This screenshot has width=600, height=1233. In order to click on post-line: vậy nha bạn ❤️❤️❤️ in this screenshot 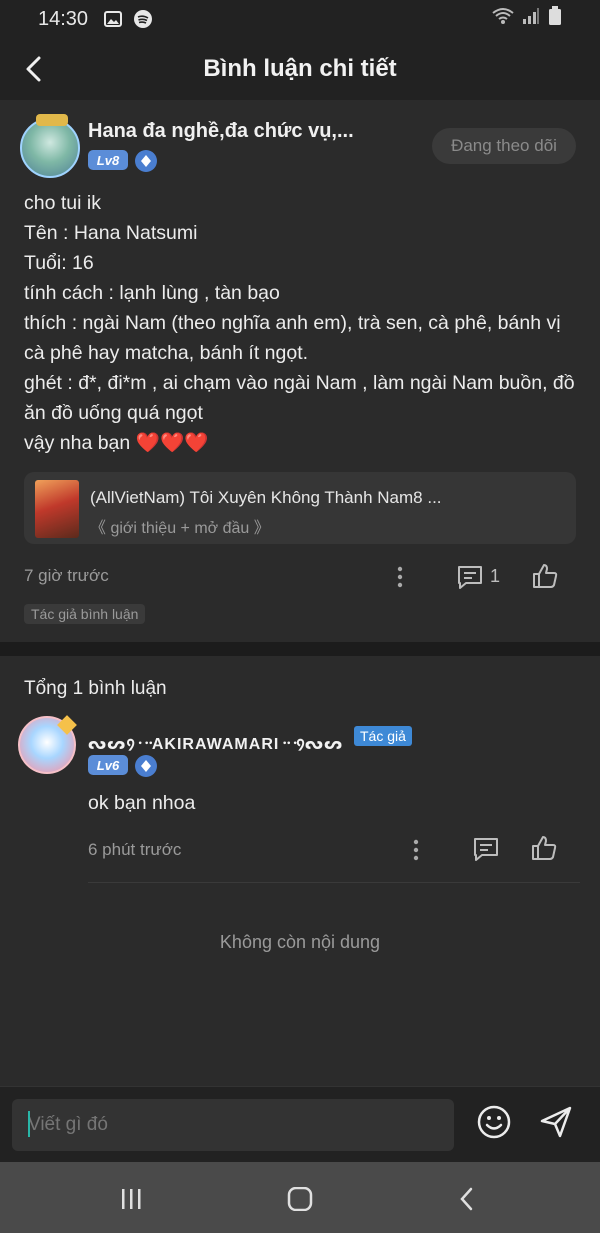, I will do `click(116, 443)`.